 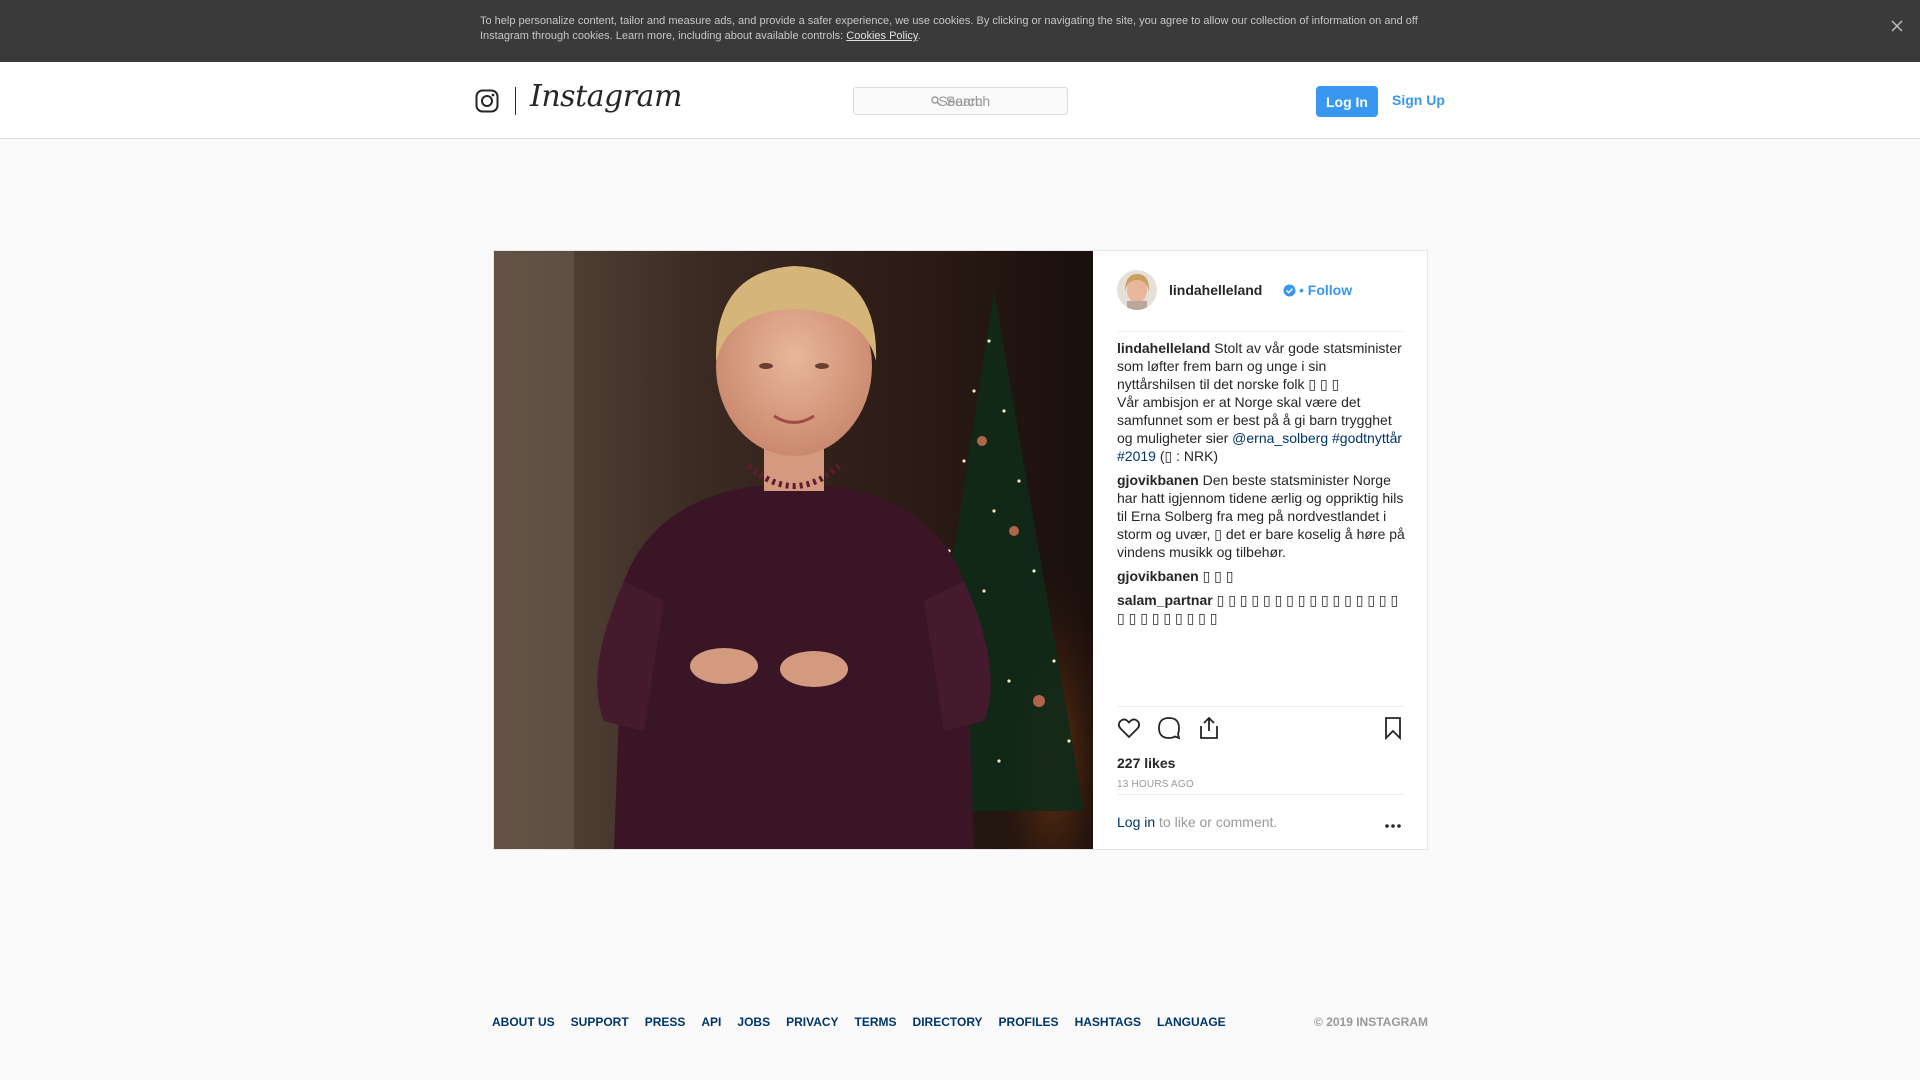 What do you see at coordinates (600, 1022) in the screenshot?
I see `footer-link-support: Support` at bounding box center [600, 1022].